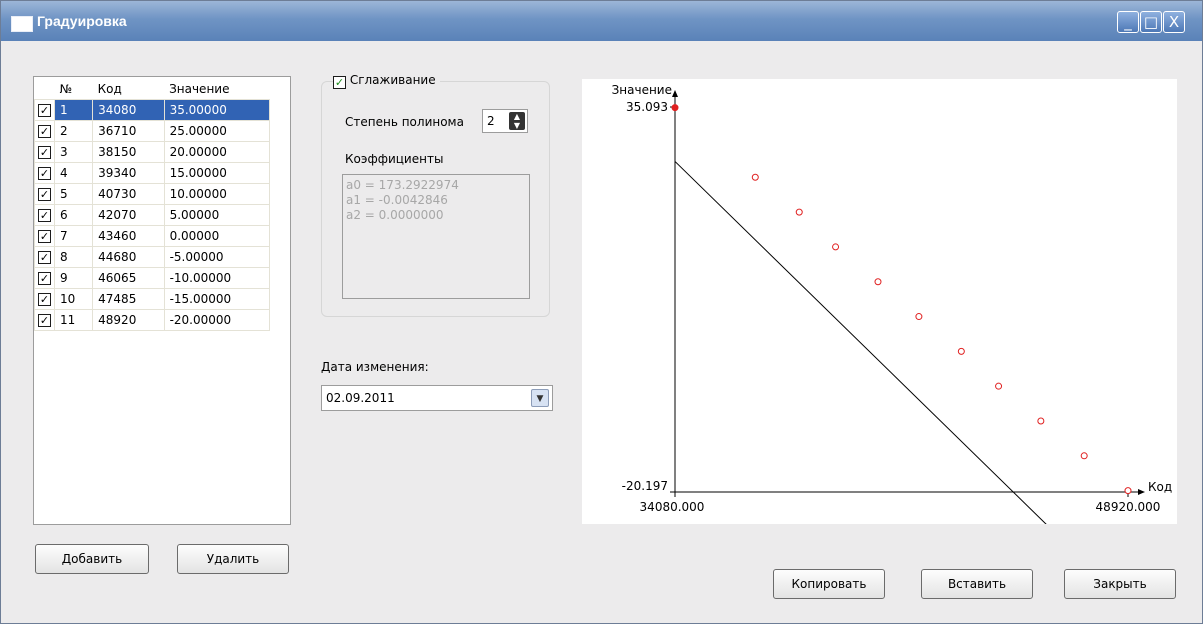  I want to click on table-row: ✓ 5 40730 10.00000, so click(152, 194).